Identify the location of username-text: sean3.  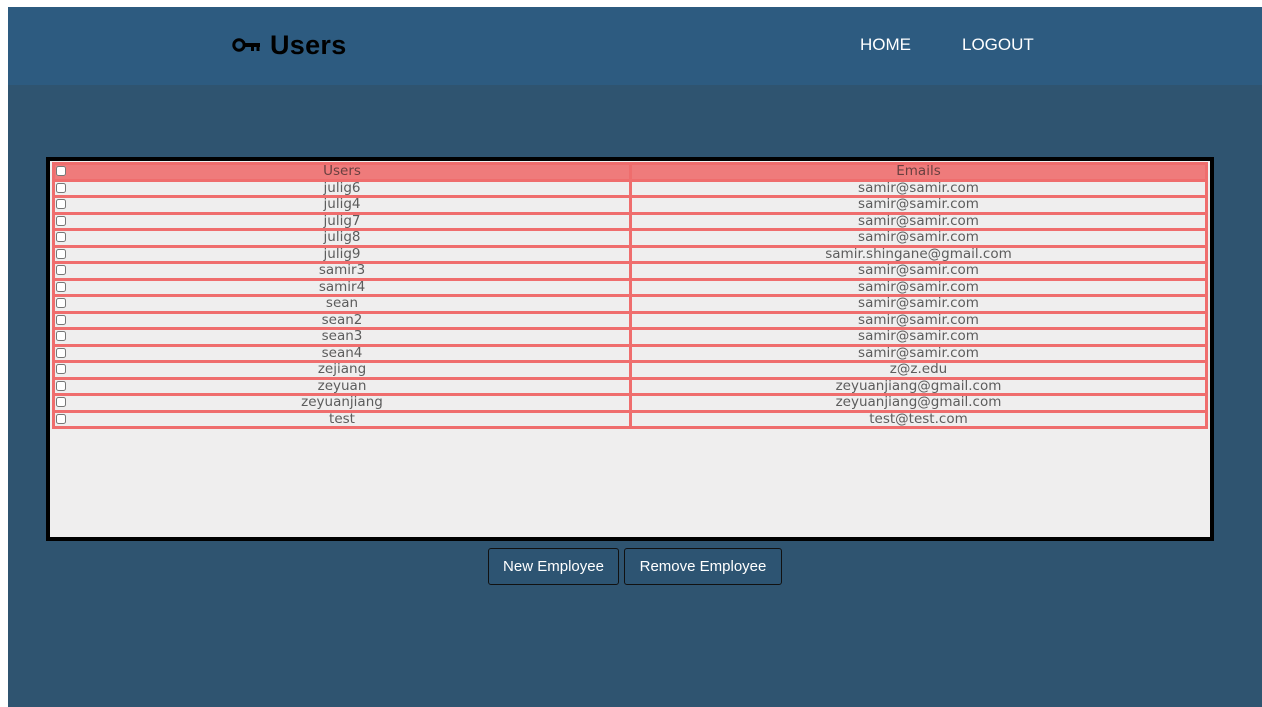
(342, 336).